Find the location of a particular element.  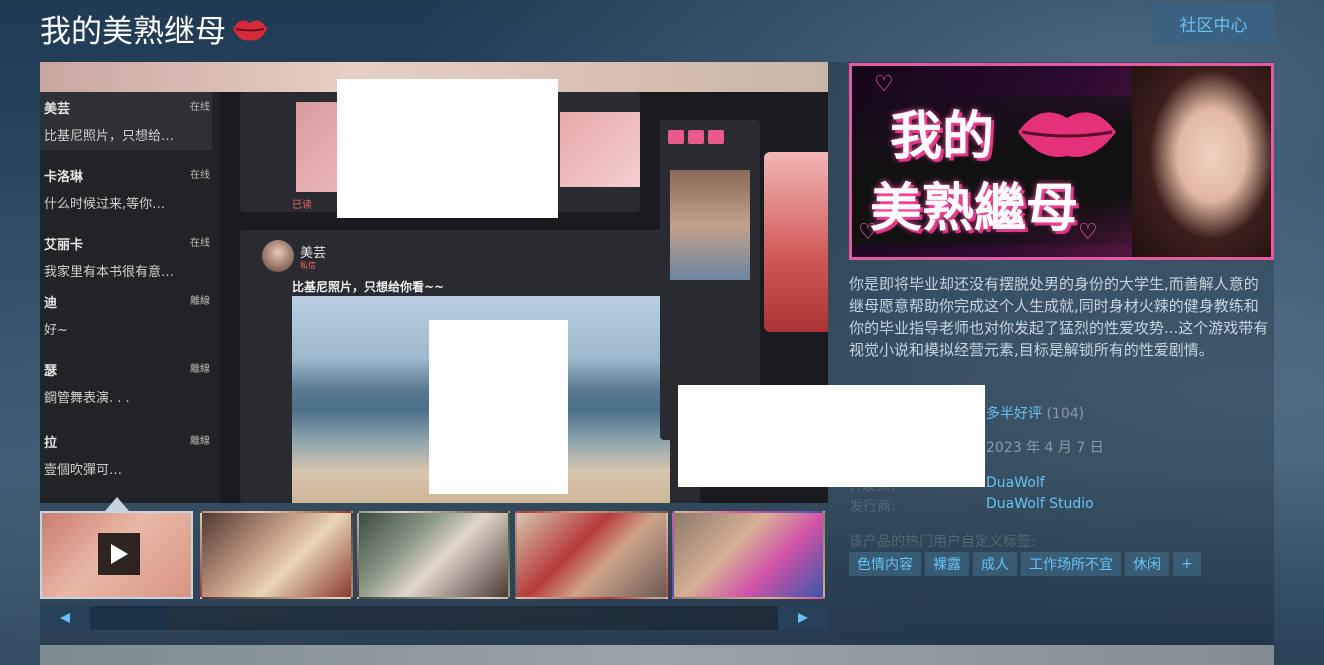

community-hub-button: 社区中心 is located at coordinates (1213, 23).